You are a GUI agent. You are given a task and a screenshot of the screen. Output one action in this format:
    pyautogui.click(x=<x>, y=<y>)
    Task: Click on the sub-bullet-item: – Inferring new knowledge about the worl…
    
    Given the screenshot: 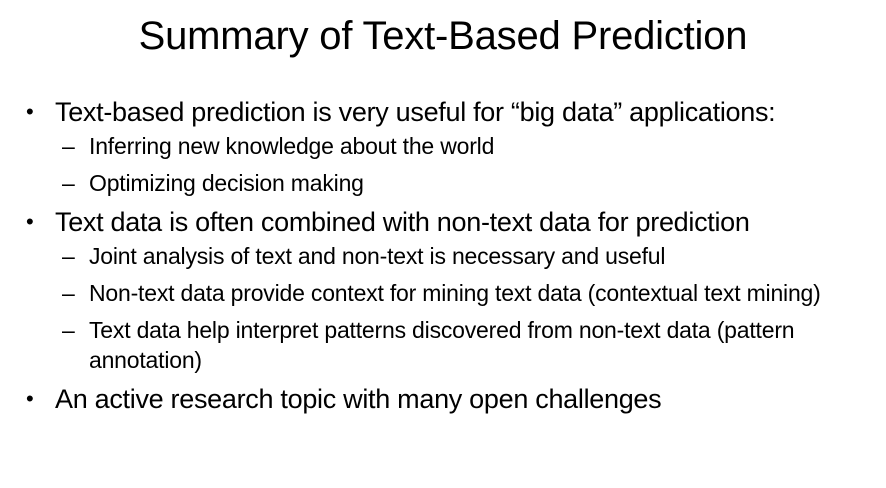 What is the action you would take?
    pyautogui.click(x=469, y=146)
    